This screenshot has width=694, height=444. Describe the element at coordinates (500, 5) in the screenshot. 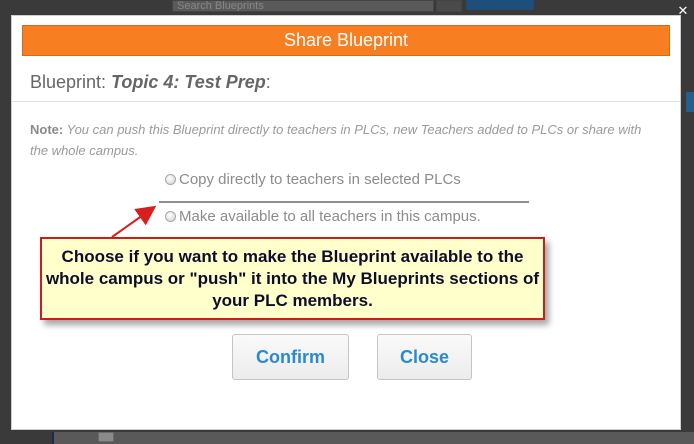

I see `background-top-button` at that location.